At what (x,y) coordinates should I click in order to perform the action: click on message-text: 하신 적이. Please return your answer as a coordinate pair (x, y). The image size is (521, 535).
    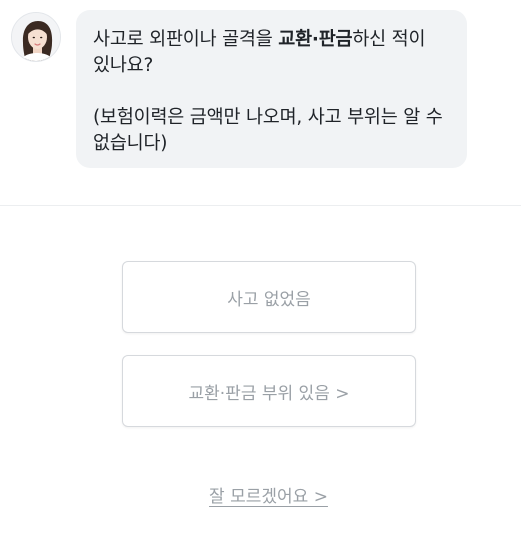
    Looking at the image, I should click on (389, 39).